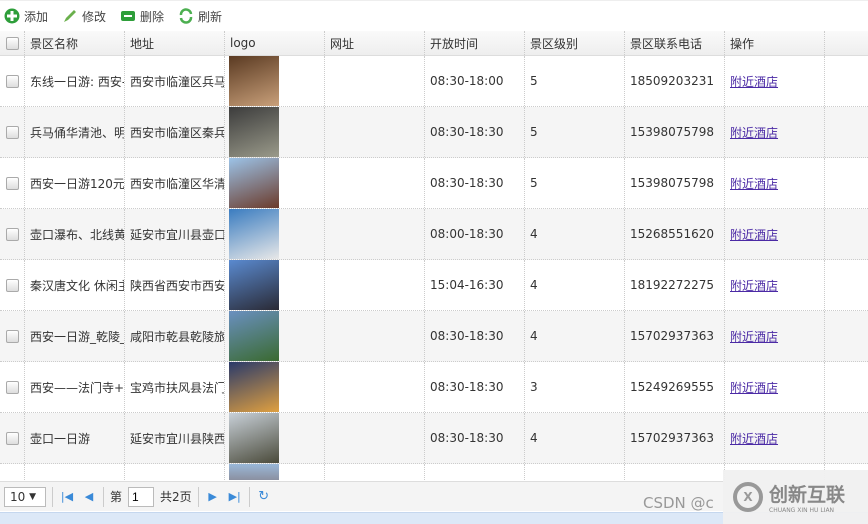 The width and height of the screenshot is (868, 524). What do you see at coordinates (175, 234) in the screenshot?
I see `cell-address: 延安市宜川县壶口` at bounding box center [175, 234].